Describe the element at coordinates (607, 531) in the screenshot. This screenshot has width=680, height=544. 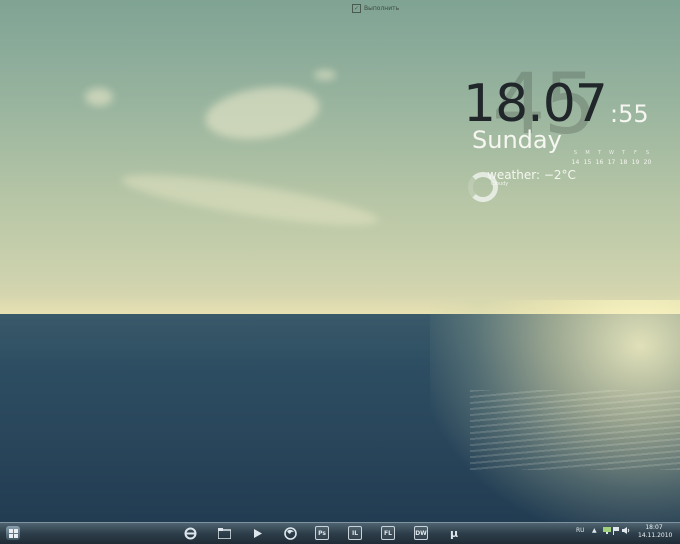
I see `network-icon` at that location.